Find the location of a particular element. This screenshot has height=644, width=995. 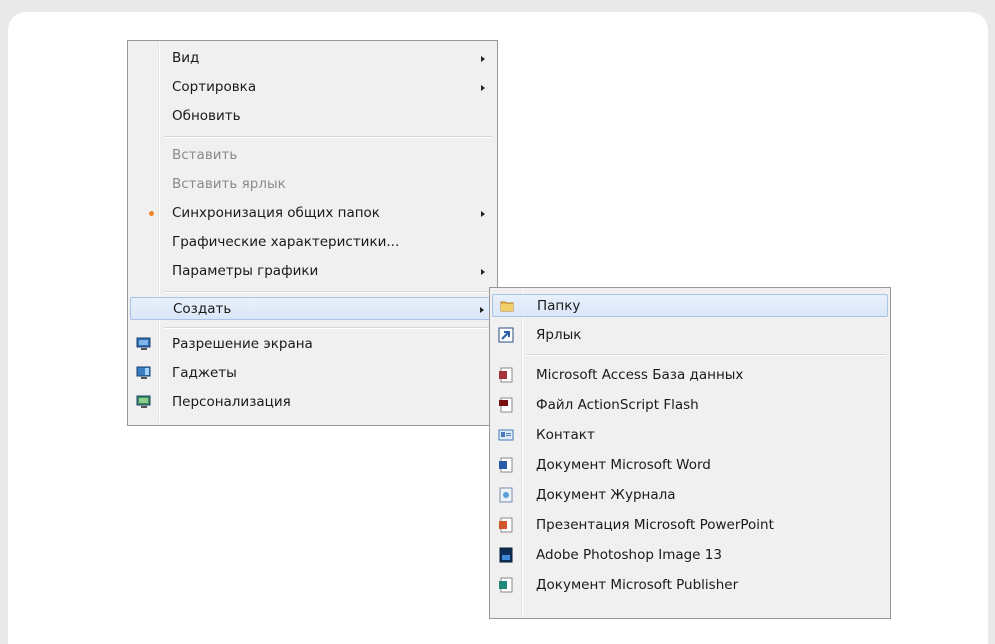

menu-item-refresh: Обновить is located at coordinates (312, 116).